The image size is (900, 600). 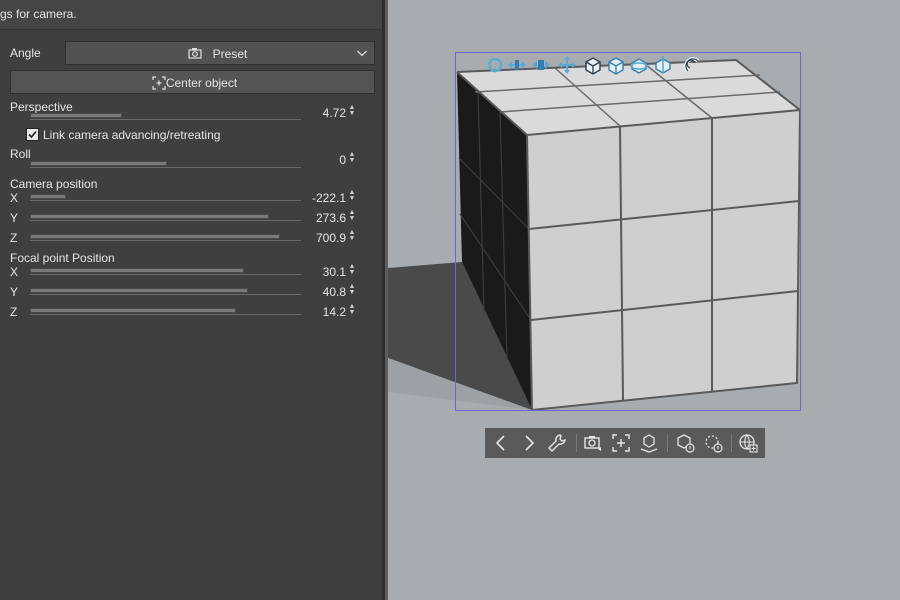 What do you see at coordinates (593, 65) in the screenshot?
I see `rotate-3d-icon` at bounding box center [593, 65].